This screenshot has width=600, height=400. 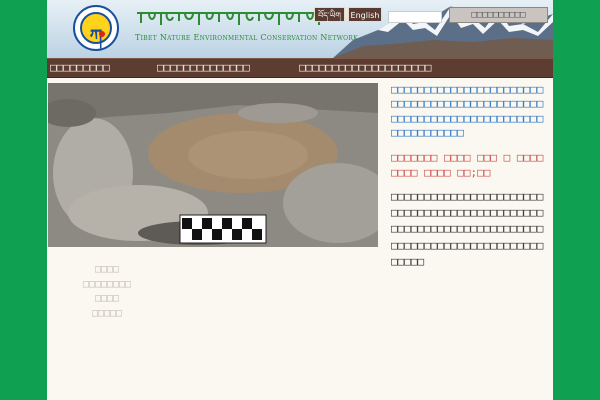 What do you see at coordinates (237, 18) in the screenshot?
I see `tibetan-title` at bounding box center [237, 18].